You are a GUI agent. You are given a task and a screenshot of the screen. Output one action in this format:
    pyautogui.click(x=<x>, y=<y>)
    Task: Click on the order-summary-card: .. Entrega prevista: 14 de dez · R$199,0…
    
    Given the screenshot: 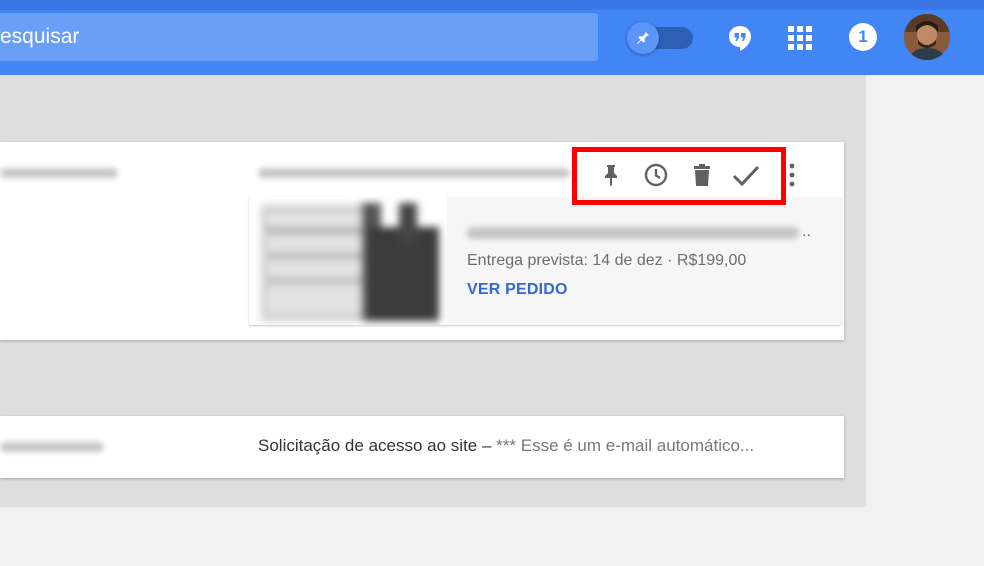 What is the action you would take?
    pyautogui.click(x=545, y=261)
    